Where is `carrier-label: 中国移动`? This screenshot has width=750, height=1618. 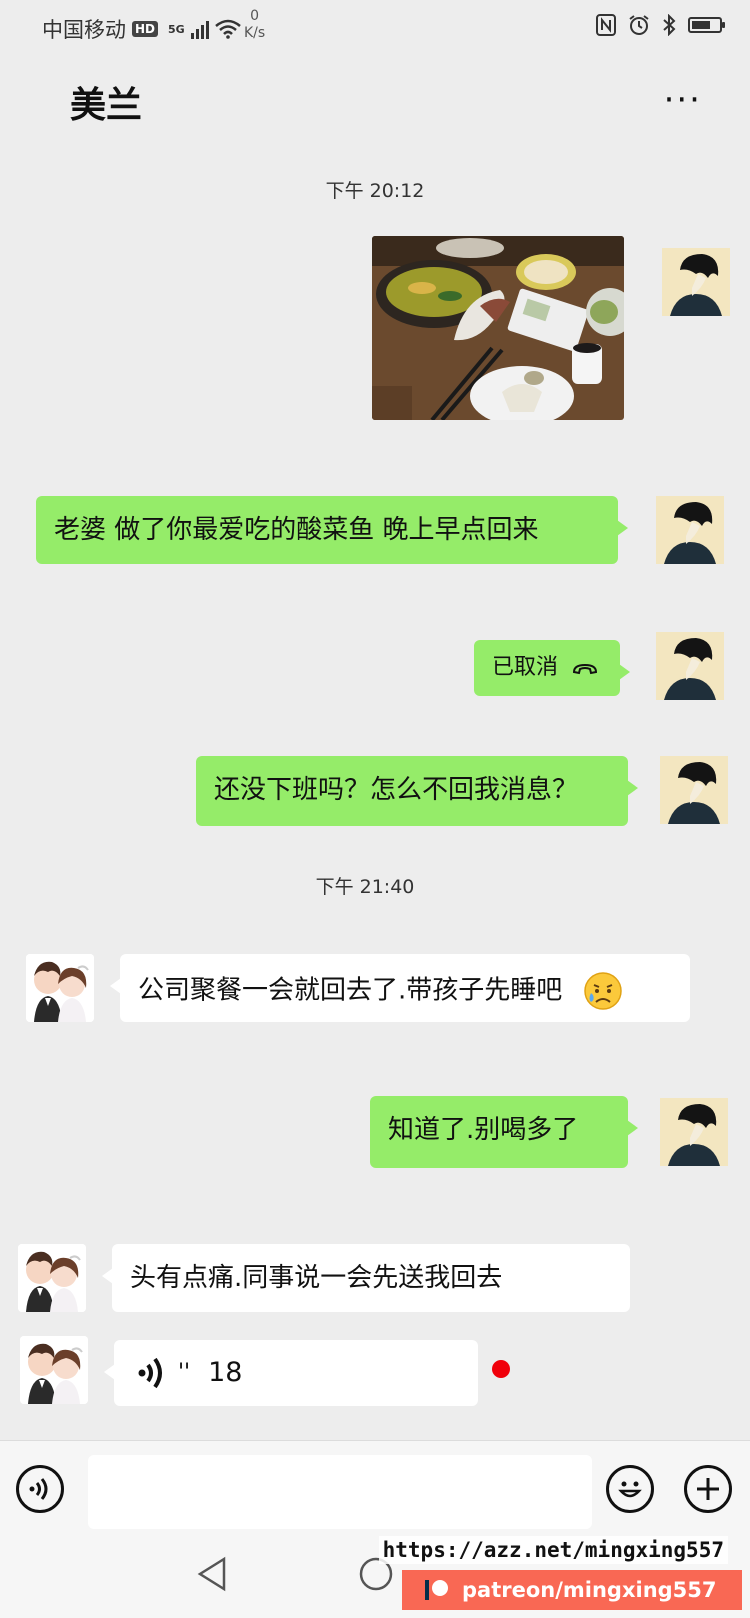 carrier-label: 中国移动 is located at coordinates (84, 30).